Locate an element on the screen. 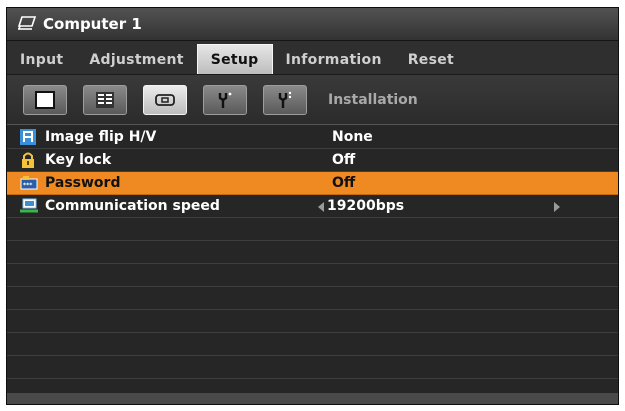 This screenshot has width=625, height=411. list-item-image-flip: Image flip H/V None is located at coordinates (312, 137).